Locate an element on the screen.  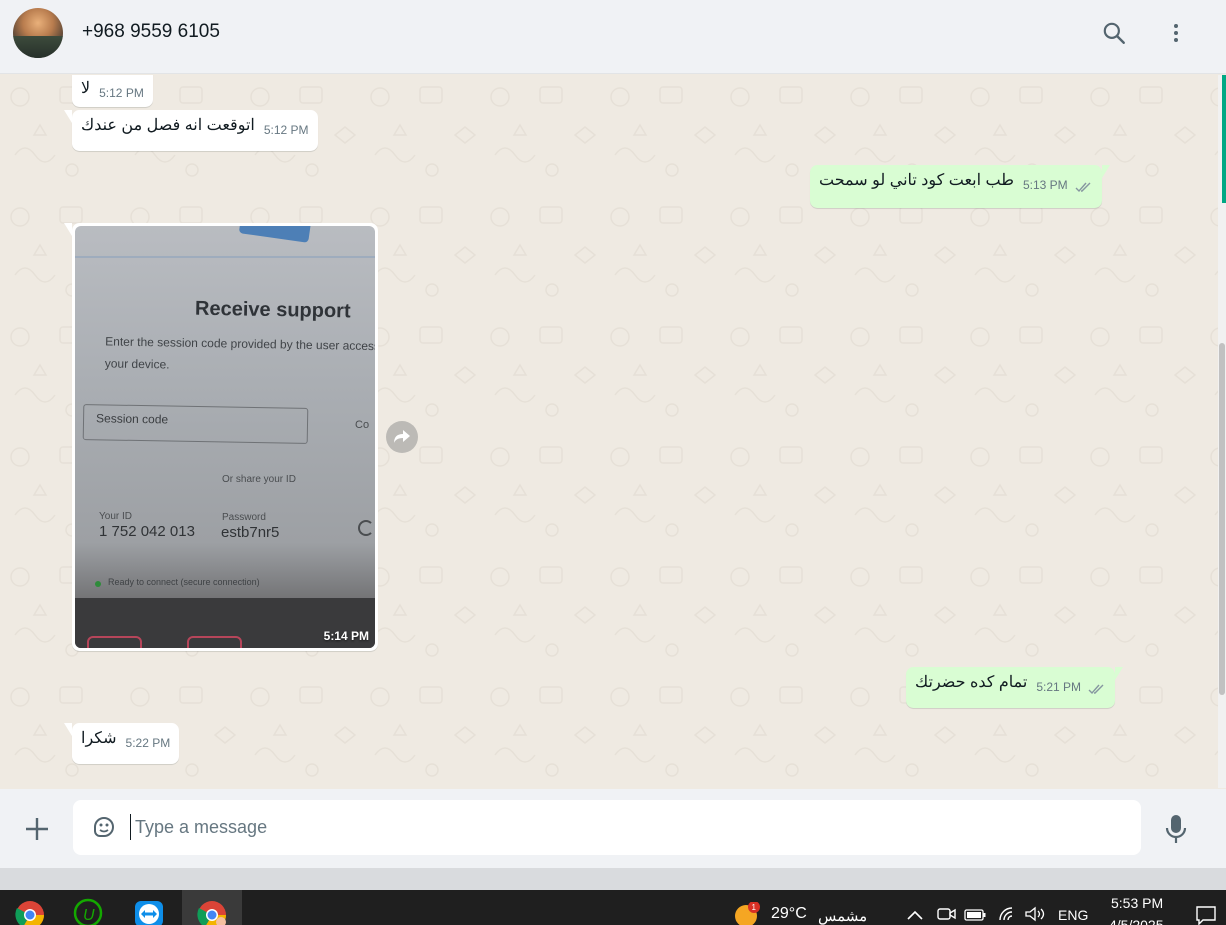
message-outgoing: طب ابعت كود تاني لو سمحت 5:13 PM is located at coordinates (960, 186).